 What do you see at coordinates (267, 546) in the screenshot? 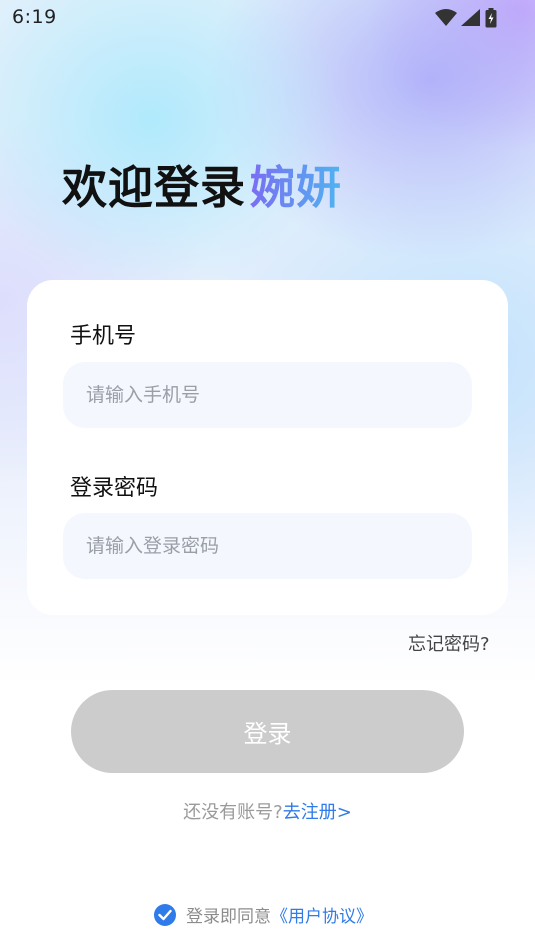
I see `password-input` at bounding box center [267, 546].